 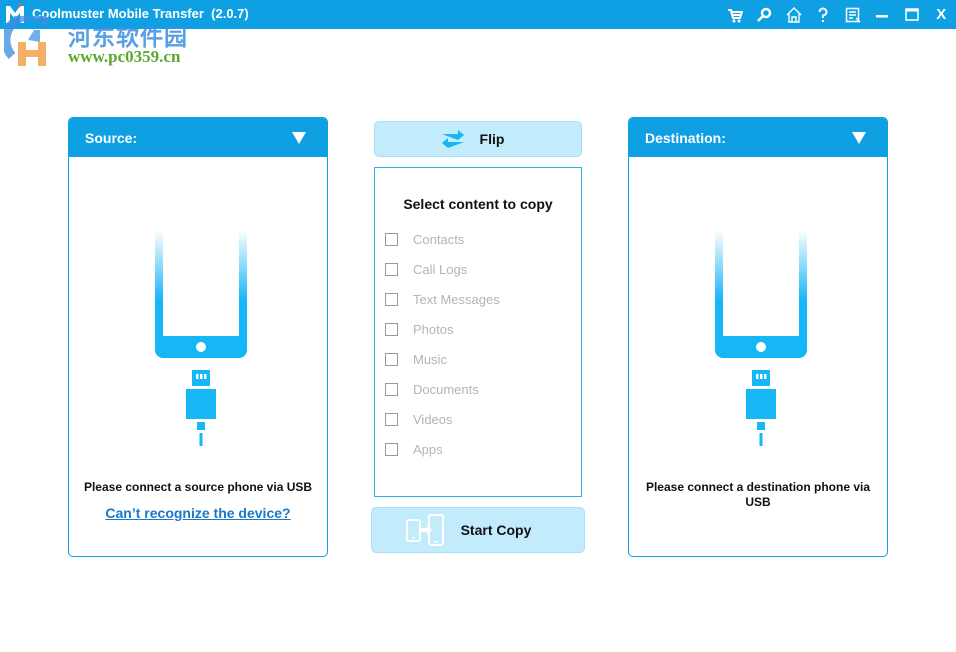 I want to click on item-label: Apps, so click(x=428, y=449).